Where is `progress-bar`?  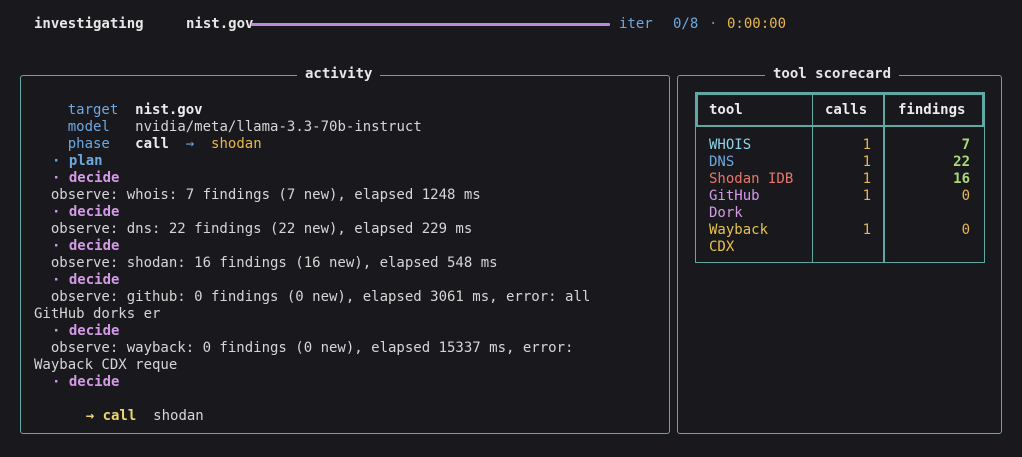
progress-bar is located at coordinates (430, 24).